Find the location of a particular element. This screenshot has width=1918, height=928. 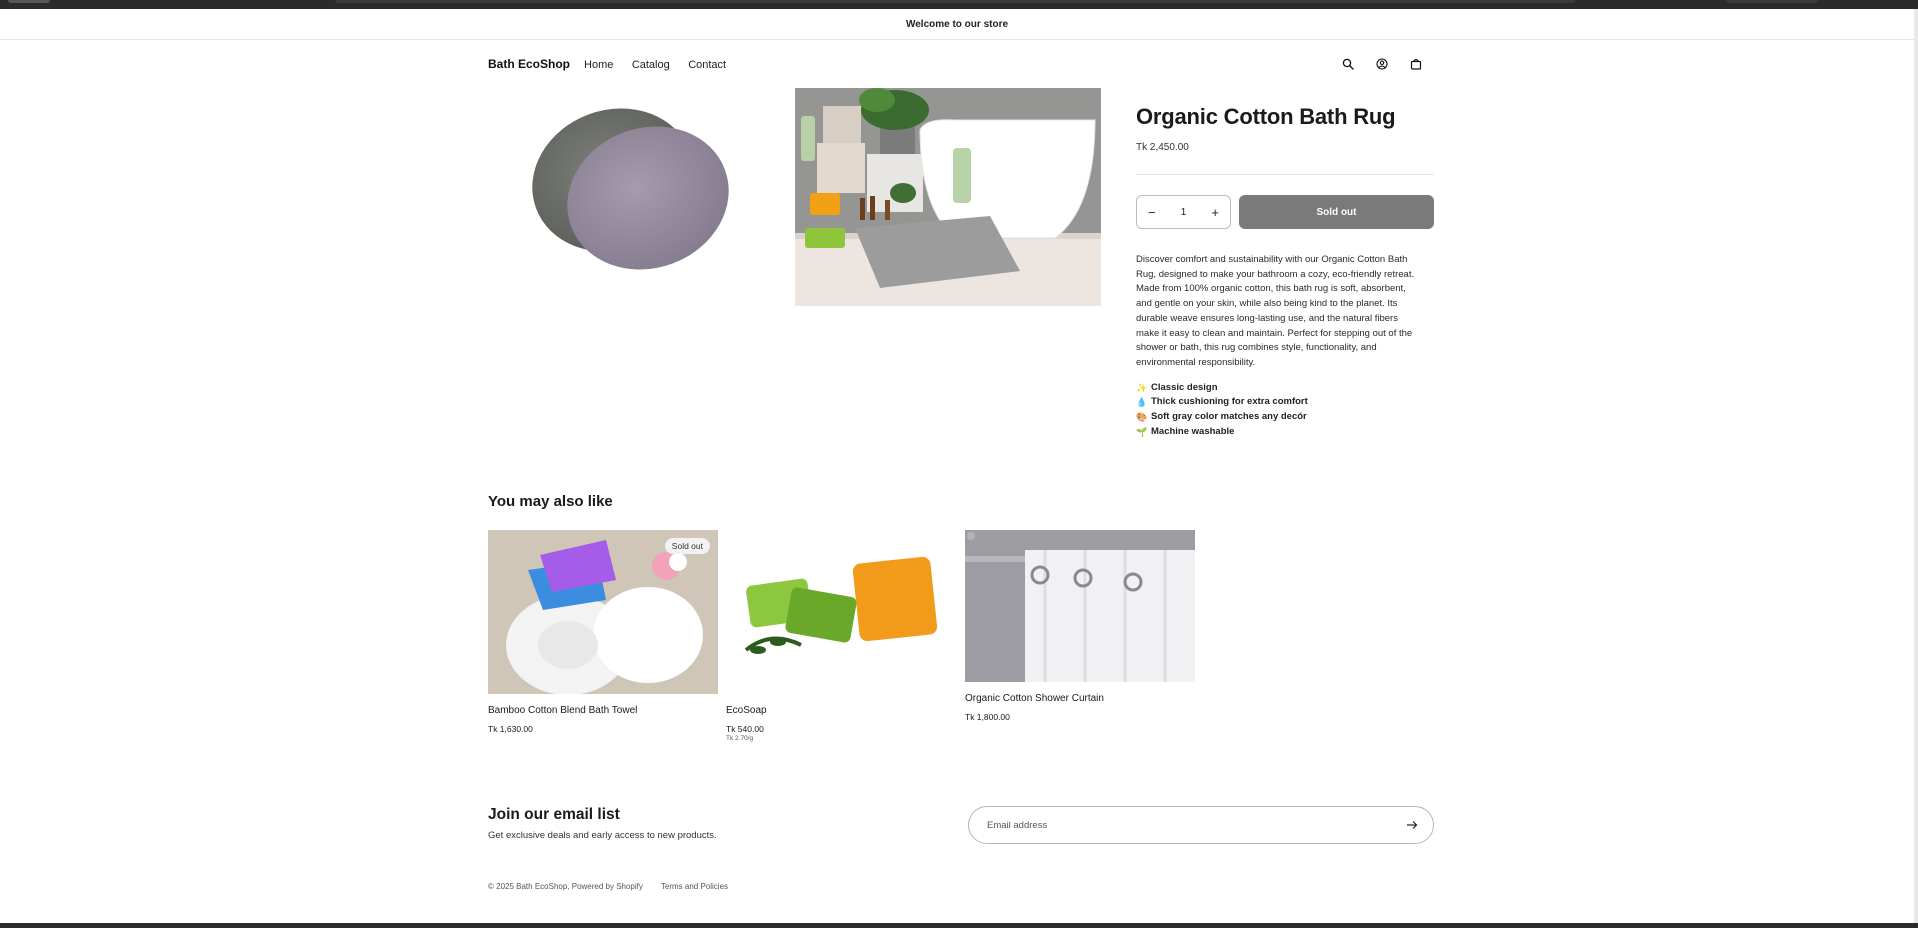

browser-toolbar-right is located at coordinates (1772, 1).